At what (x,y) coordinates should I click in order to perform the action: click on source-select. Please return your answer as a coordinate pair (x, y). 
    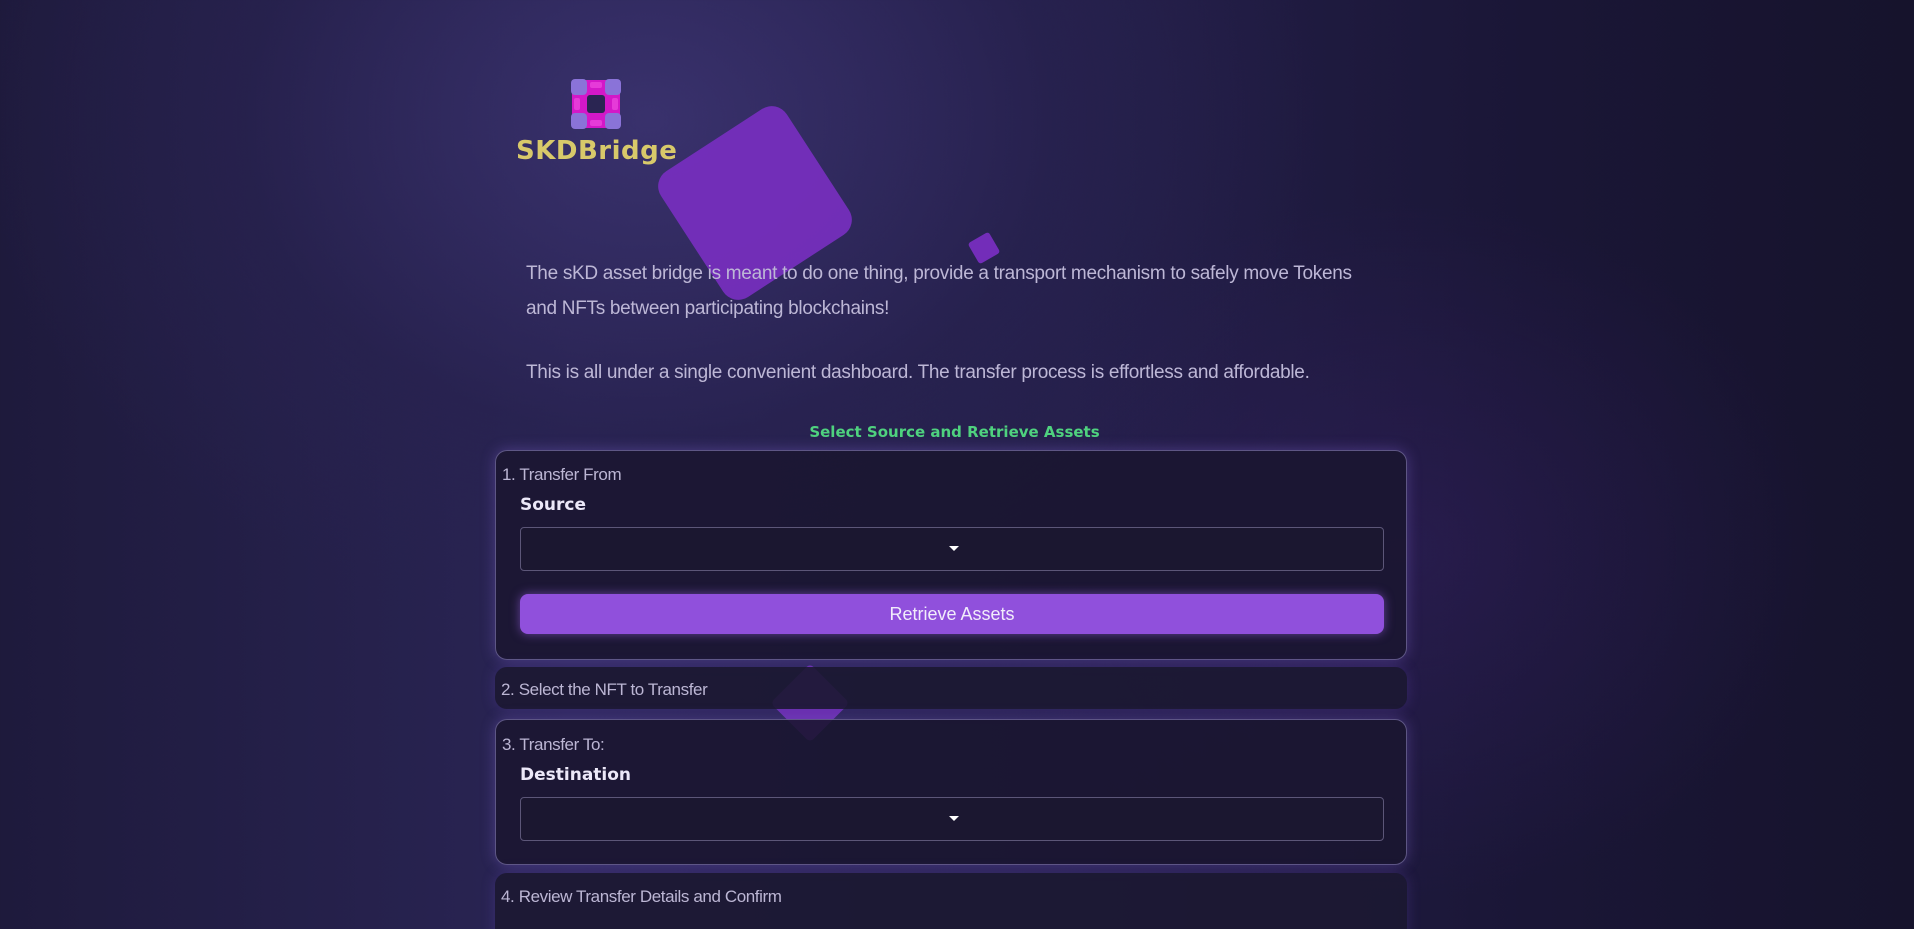
    Looking at the image, I should click on (952, 549).